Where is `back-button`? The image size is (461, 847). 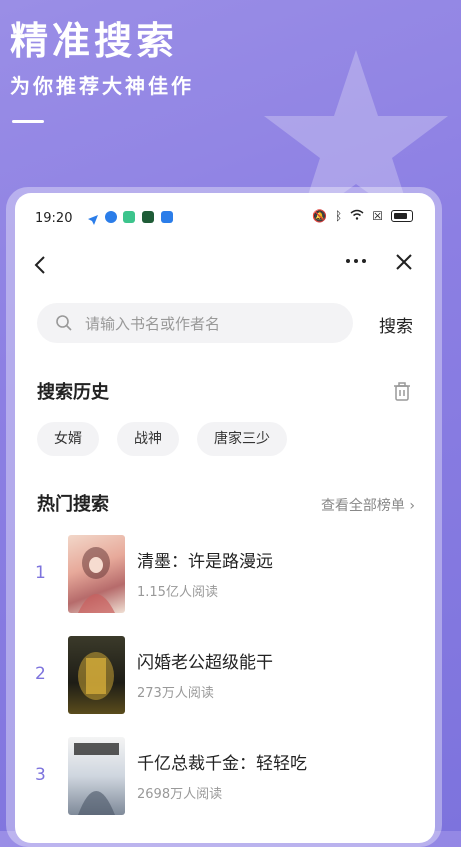
back-button is located at coordinates (40, 267).